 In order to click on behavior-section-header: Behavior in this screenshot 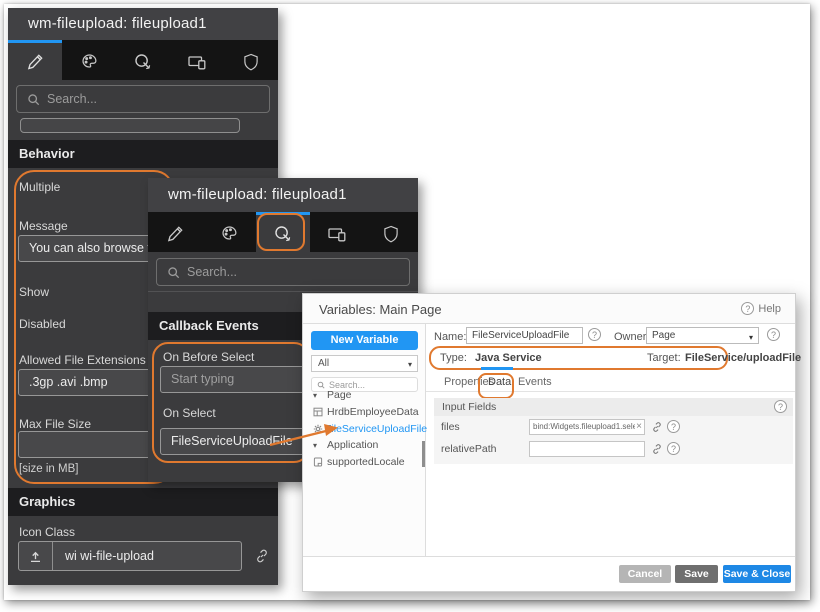, I will do `click(143, 154)`.